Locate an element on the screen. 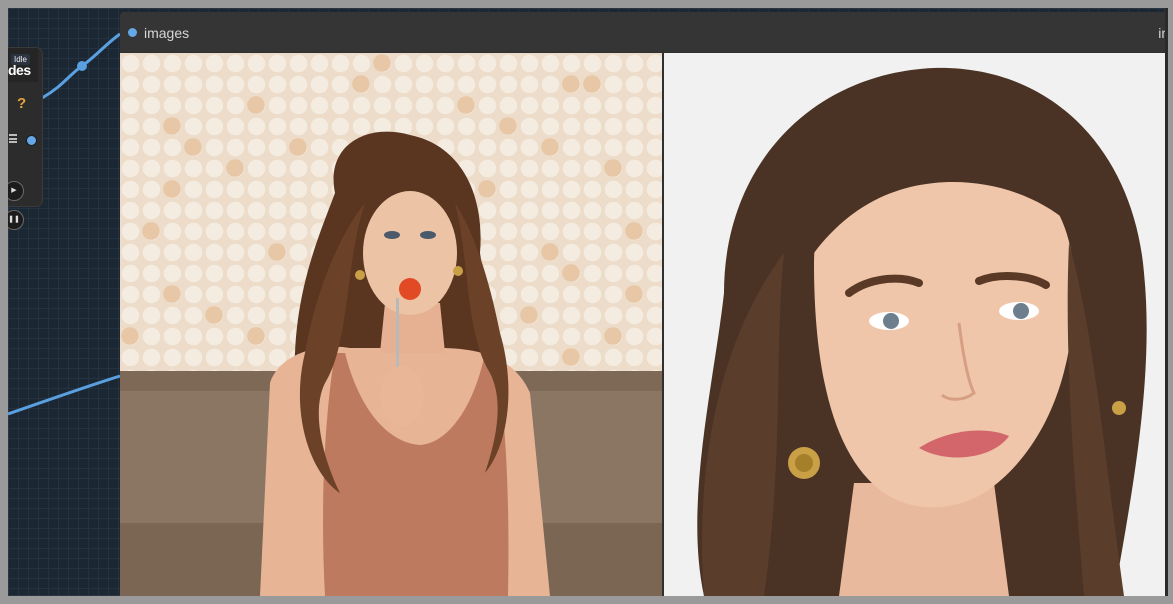  link-midpoint-handle is located at coordinates (82, 66).